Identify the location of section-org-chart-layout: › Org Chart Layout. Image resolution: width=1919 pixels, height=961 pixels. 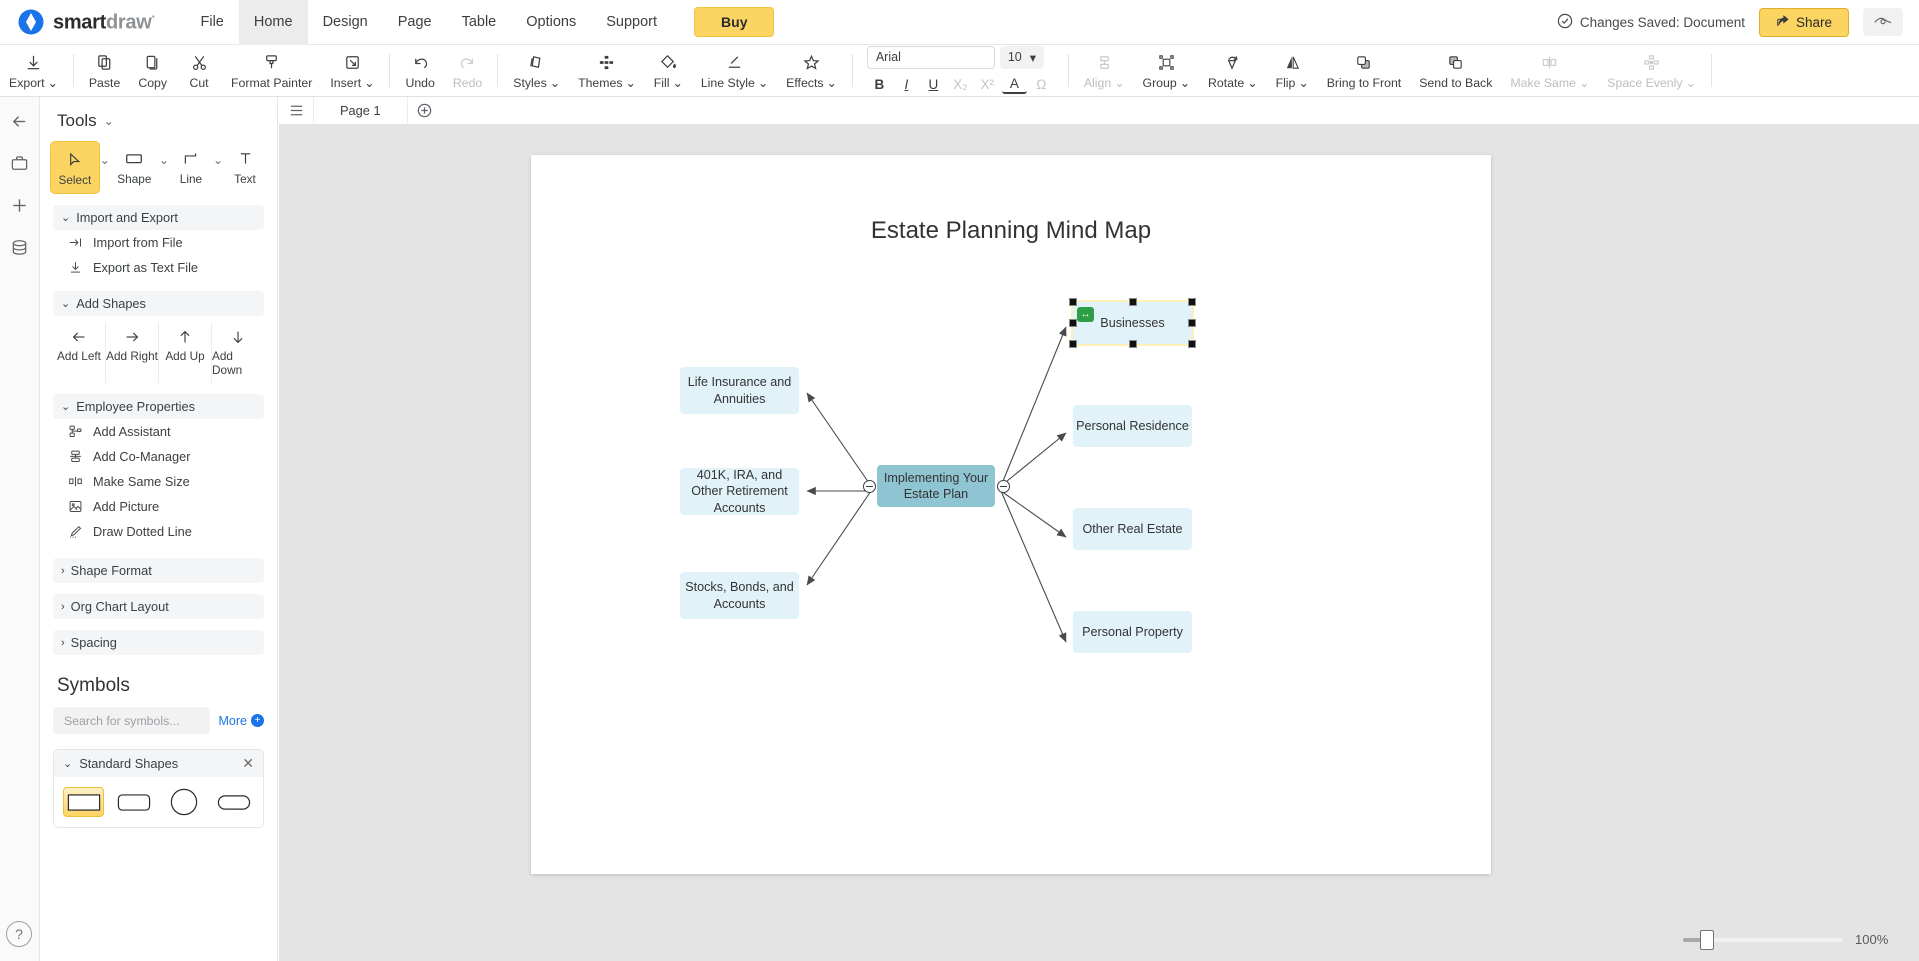
(158, 606).